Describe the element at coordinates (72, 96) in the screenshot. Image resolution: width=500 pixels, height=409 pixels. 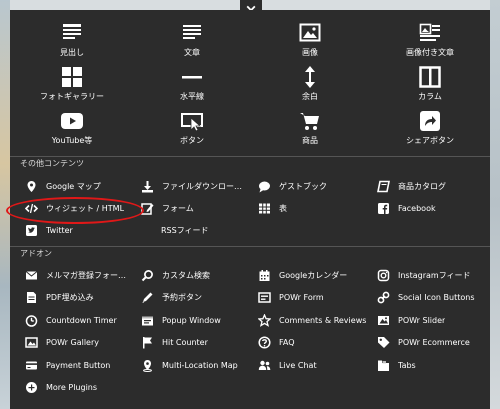
I see `content-type-label: フォトギャラリー` at that location.